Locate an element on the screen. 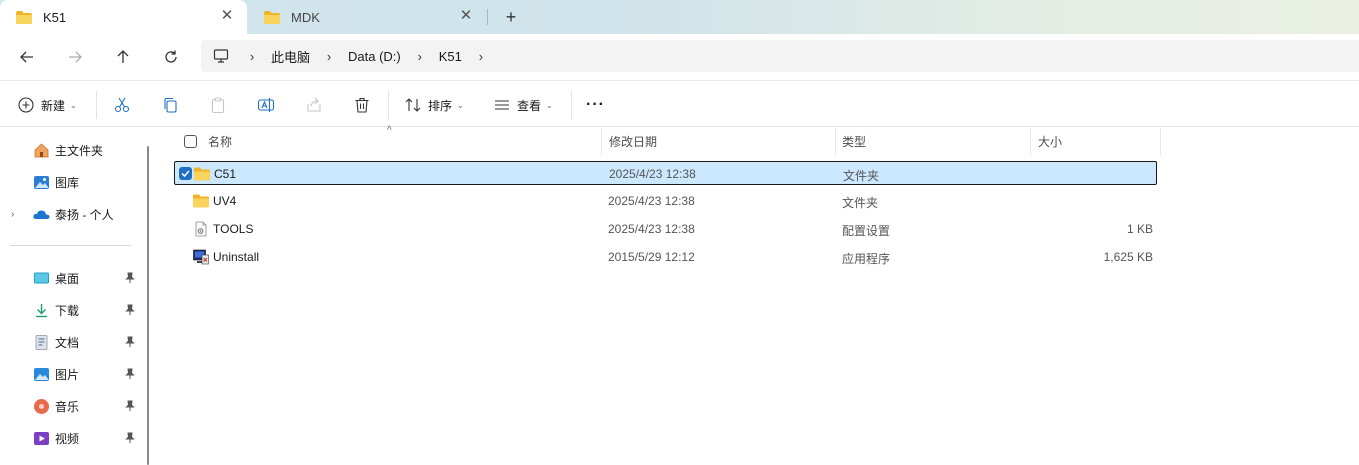 Image resolution: width=1359 pixels, height=465 pixels. rename-button is located at coordinates (266, 105).